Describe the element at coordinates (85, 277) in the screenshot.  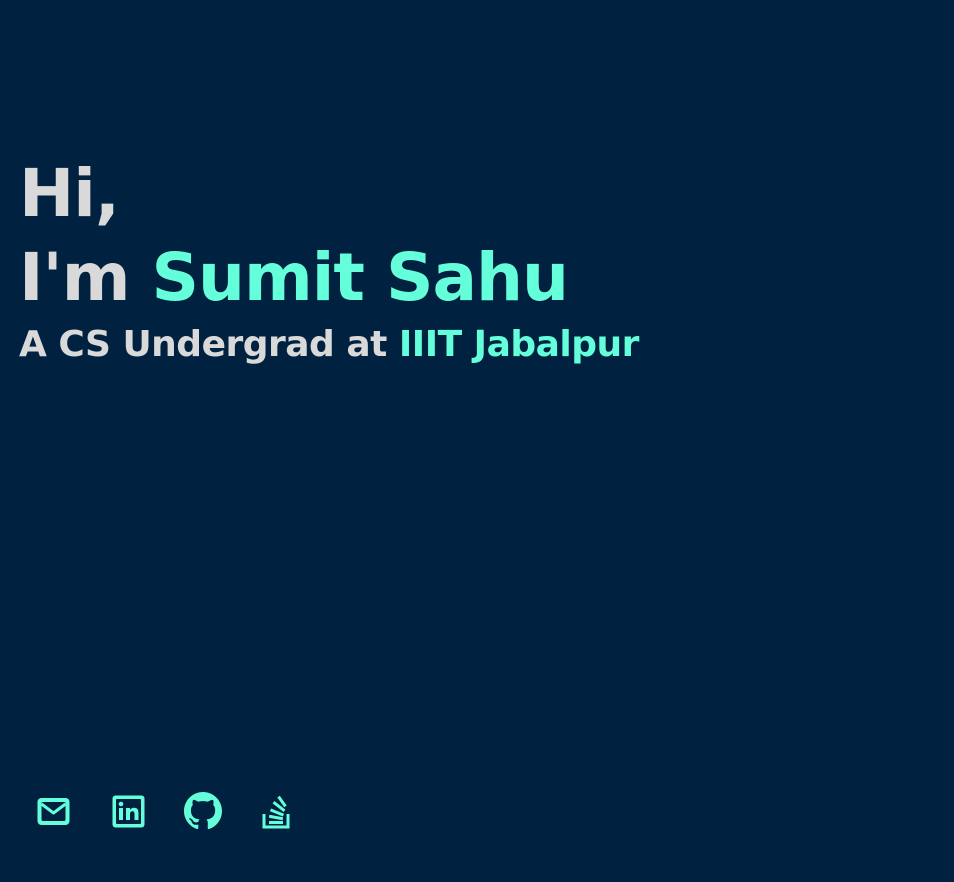
I see `intro-prefix: I'm` at that location.